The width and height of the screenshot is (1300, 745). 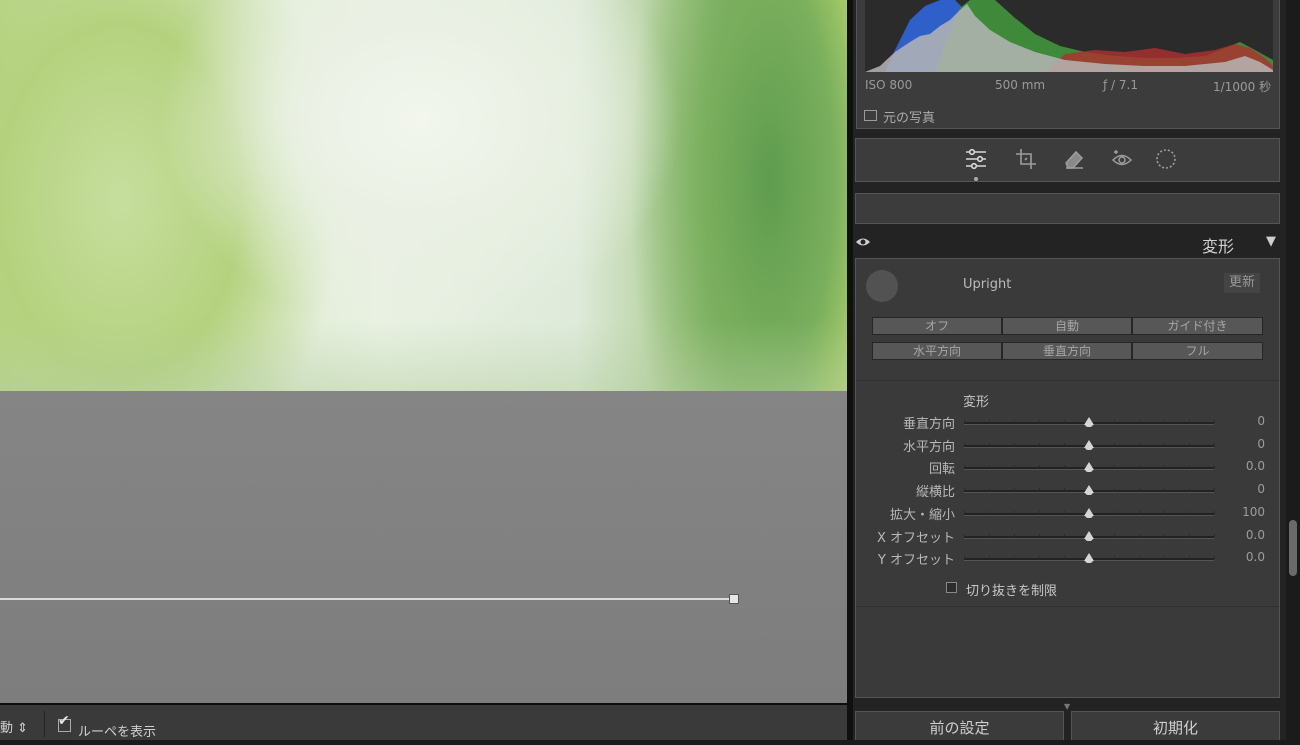 What do you see at coordinates (937, 326) in the screenshot?
I see `upright-off-button: オフ` at bounding box center [937, 326].